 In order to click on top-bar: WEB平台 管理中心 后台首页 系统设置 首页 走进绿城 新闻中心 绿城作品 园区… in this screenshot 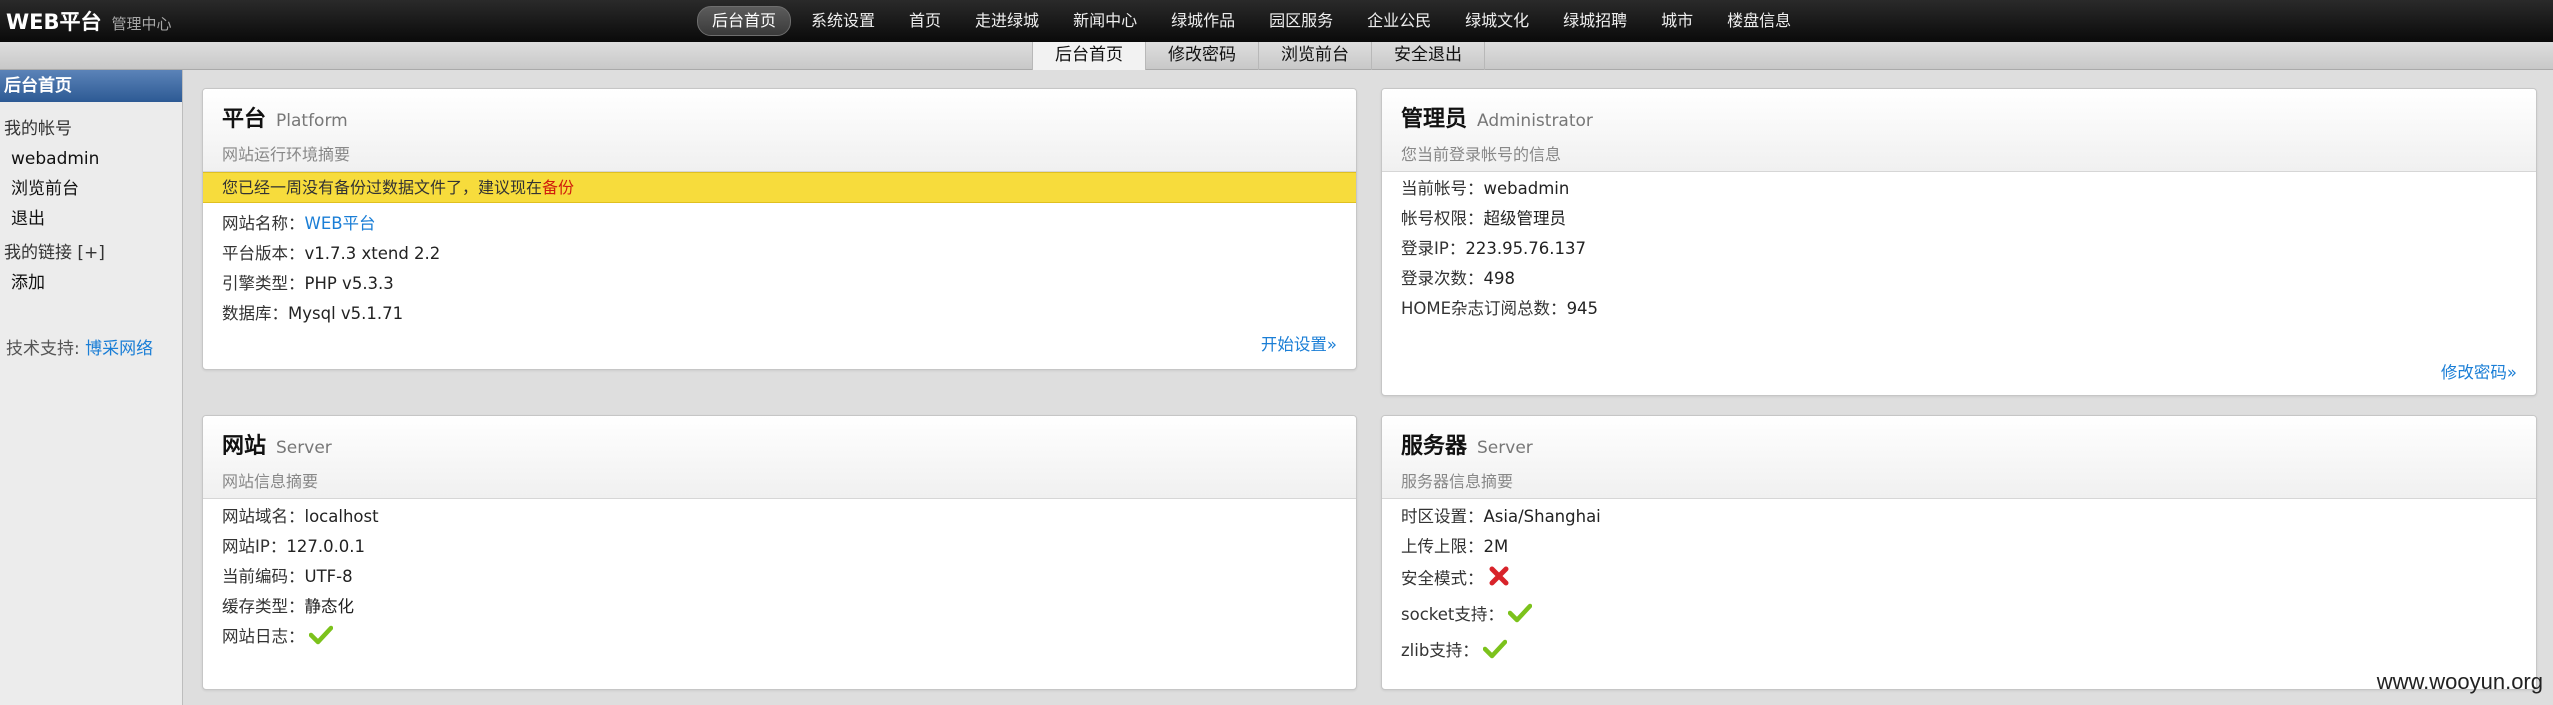, I will do `click(1276, 21)`.